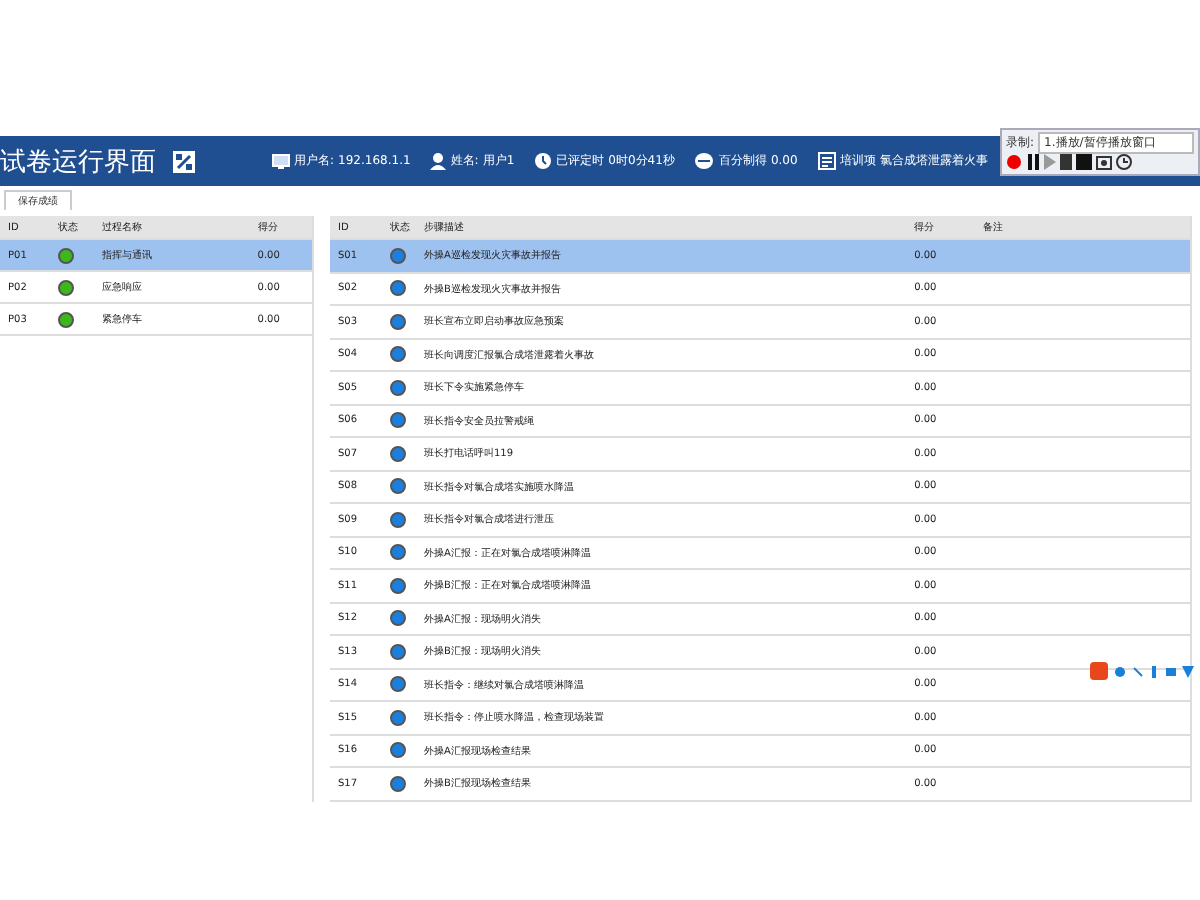 Image resolution: width=1200 pixels, height=900 pixels. I want to click on user-icon, so click(438, 161).